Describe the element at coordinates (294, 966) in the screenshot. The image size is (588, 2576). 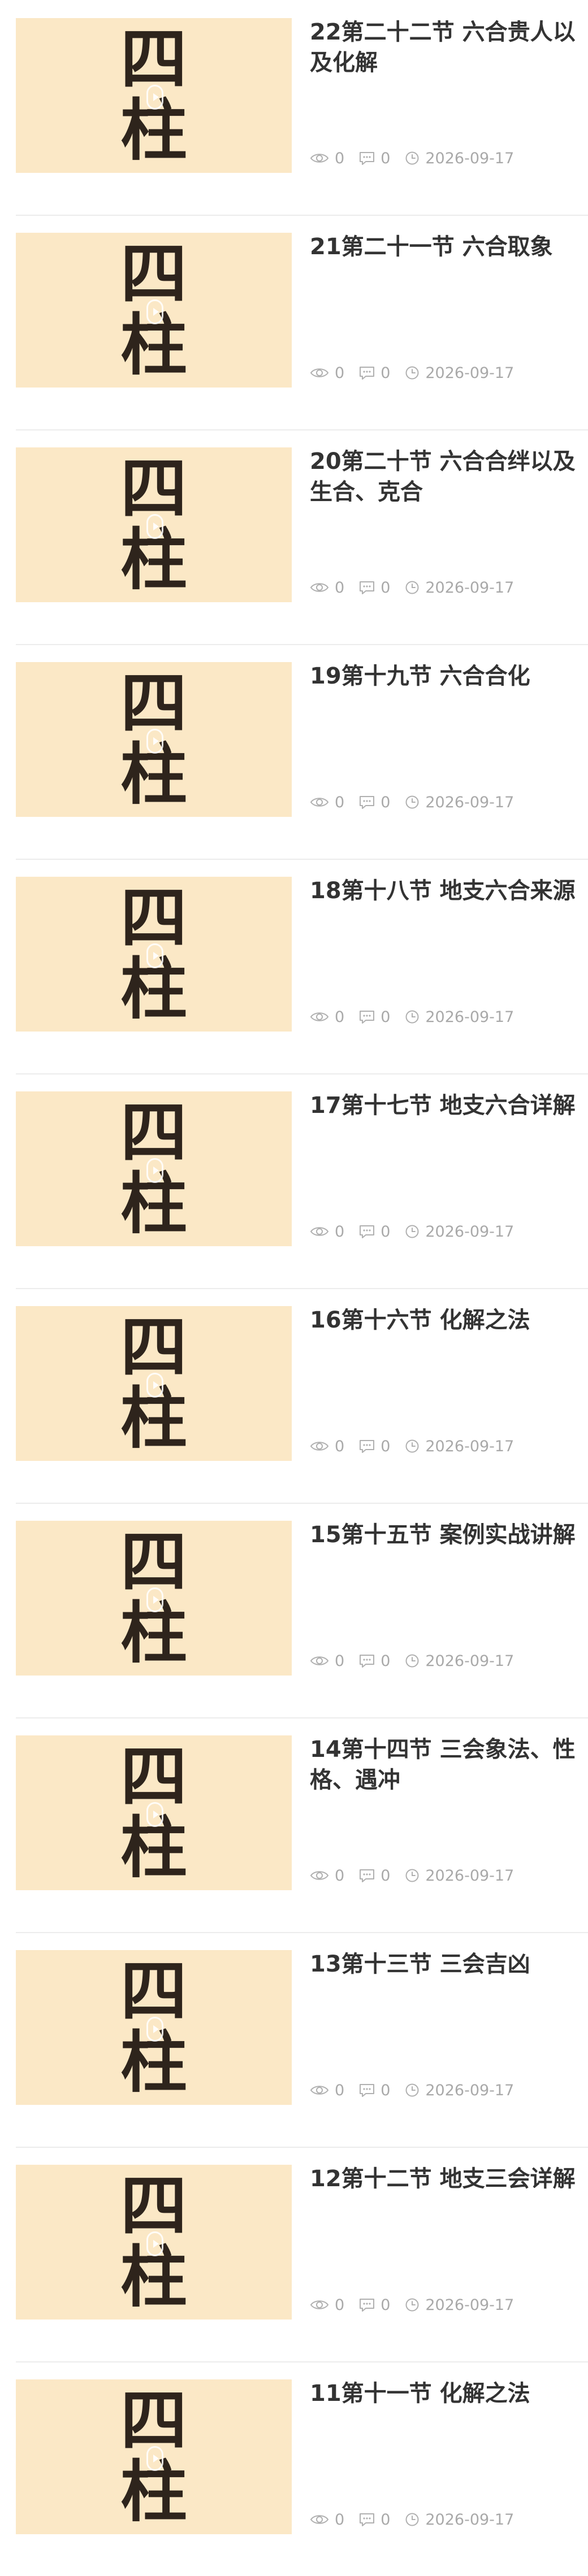
I see `list-item: 四 柱 18第十八节 地支六合来源 0 0 2026-09-17` at that location.